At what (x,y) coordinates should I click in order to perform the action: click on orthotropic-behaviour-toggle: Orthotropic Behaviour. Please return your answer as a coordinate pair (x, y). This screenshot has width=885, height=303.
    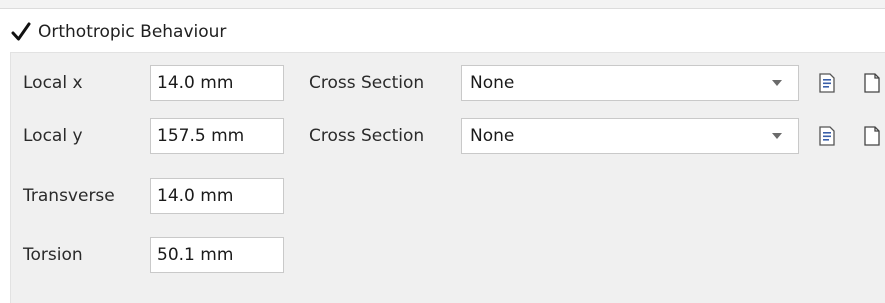
    Looking at the image, I should click on (118, 32).